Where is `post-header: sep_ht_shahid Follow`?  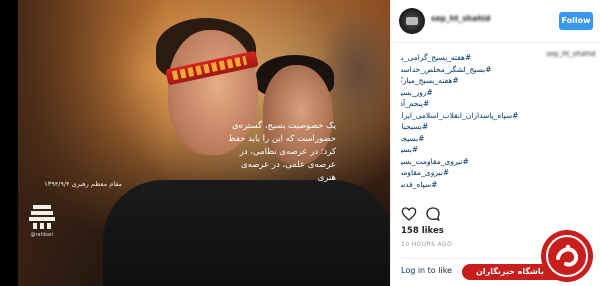 post-header: sep_ht_shahid Follow is located at coordinates (495, 21).